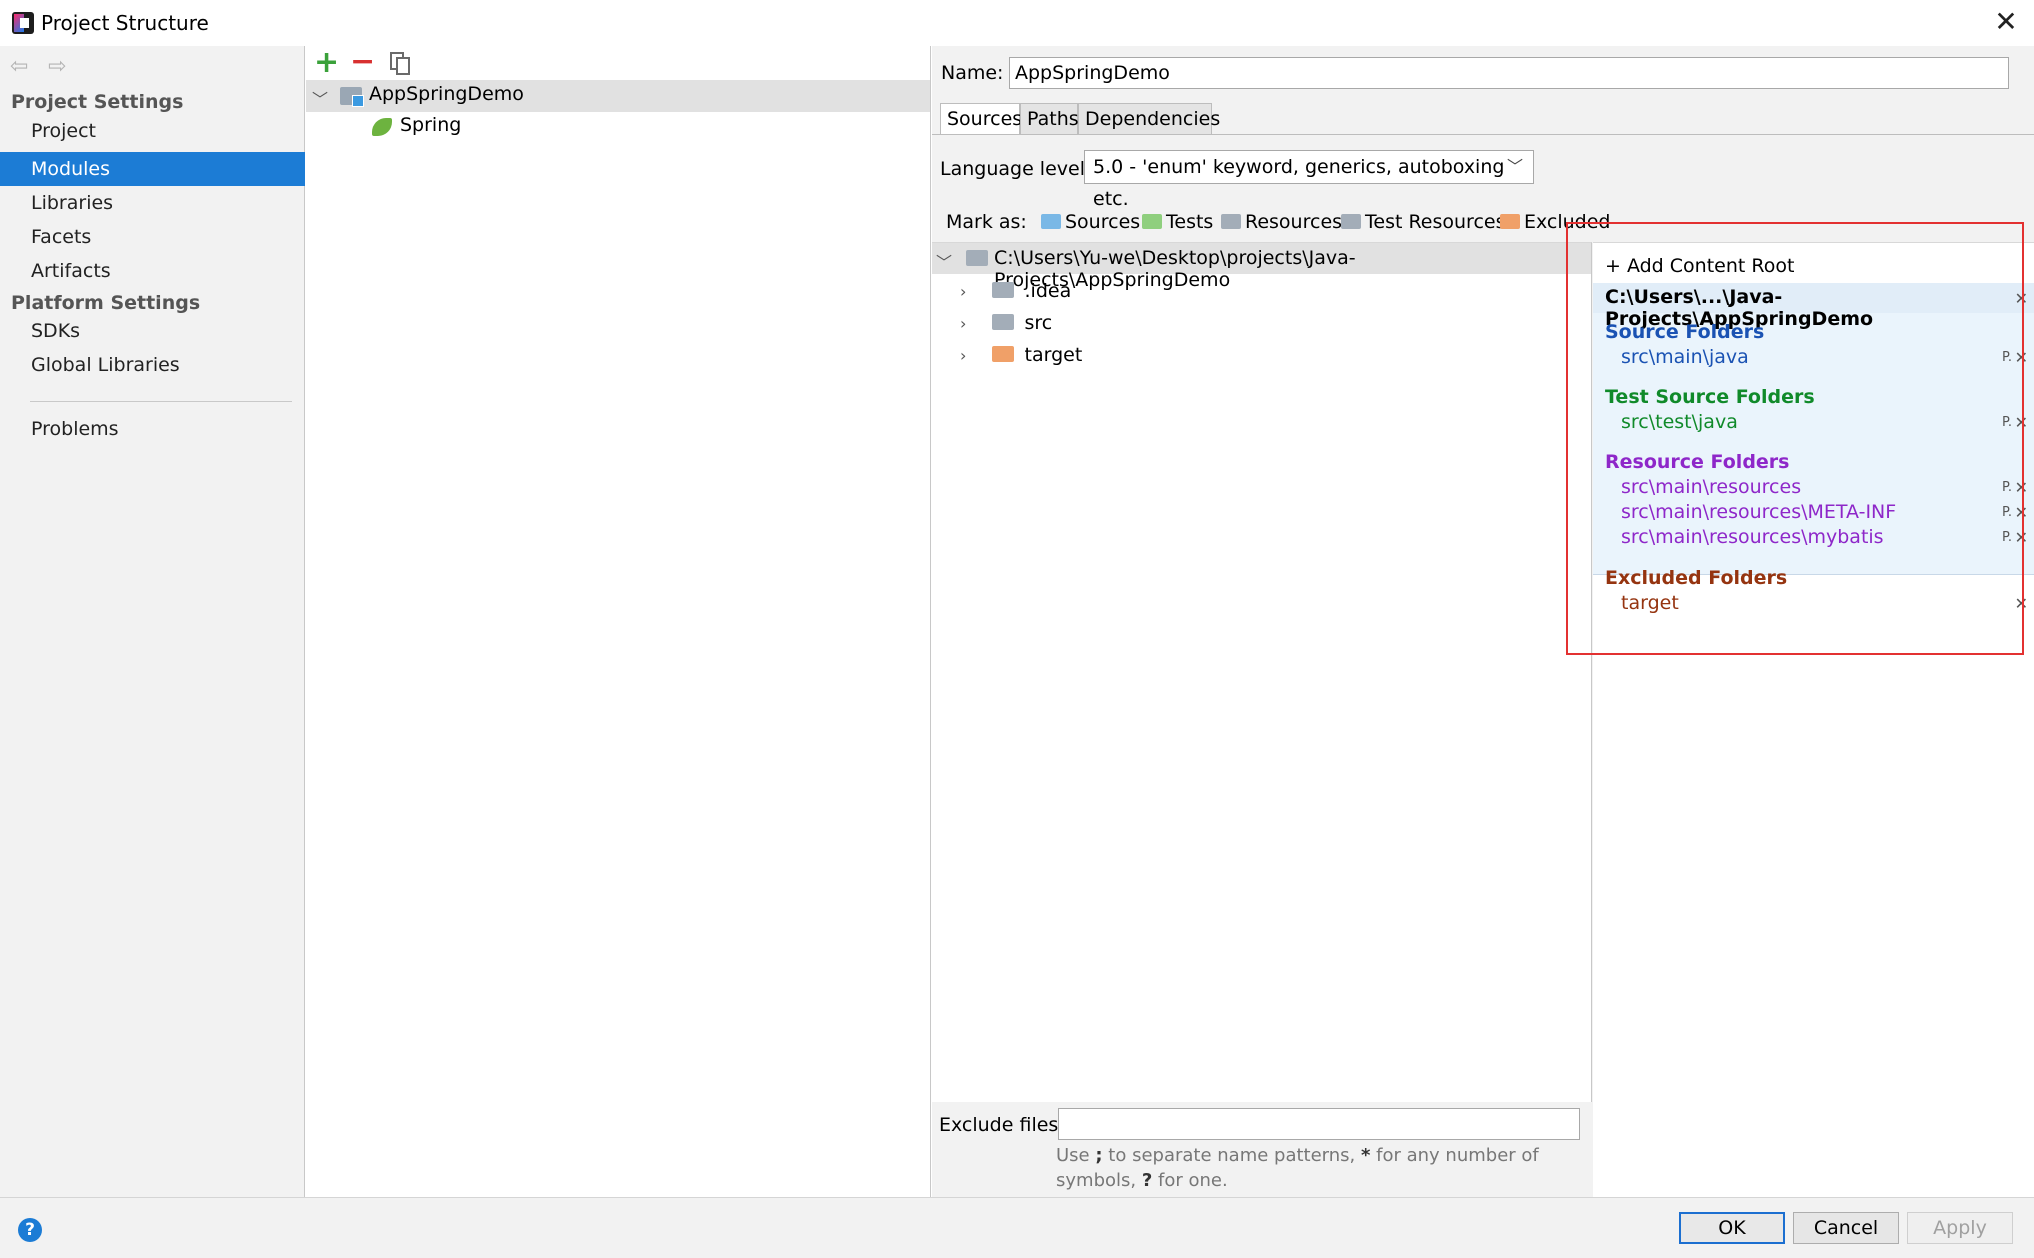  I want to click on back-arrow-icon: ⇦, so click(19, 66).